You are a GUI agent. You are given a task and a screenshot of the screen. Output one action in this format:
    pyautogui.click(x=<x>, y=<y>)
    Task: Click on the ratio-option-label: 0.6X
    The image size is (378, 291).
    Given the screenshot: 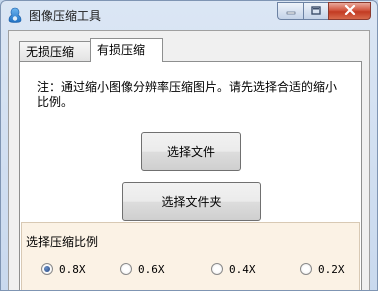 What is the action you would take?
    pyautogui.click(x=151, y=269)
    